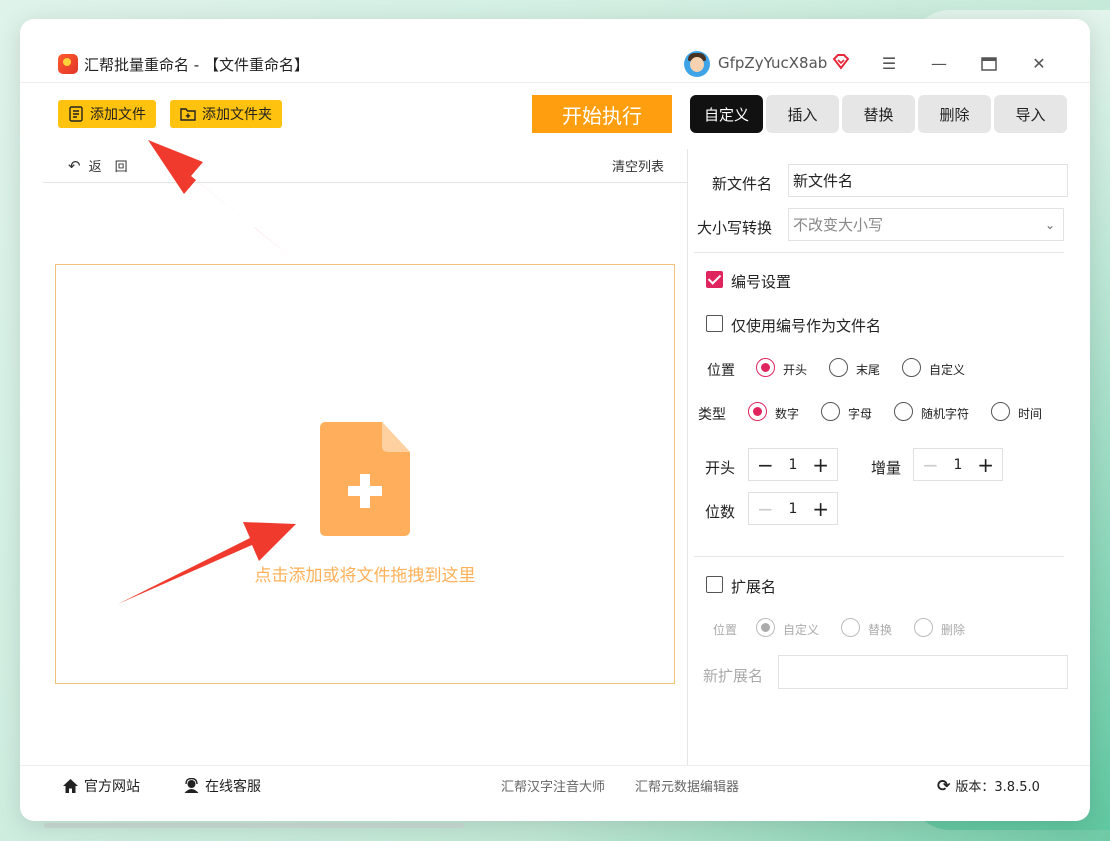 The image size is (1110, 841). Describe the element at coordinates (1030, 414) in the screenshot. I see `type-option-time: 时间` at that location.